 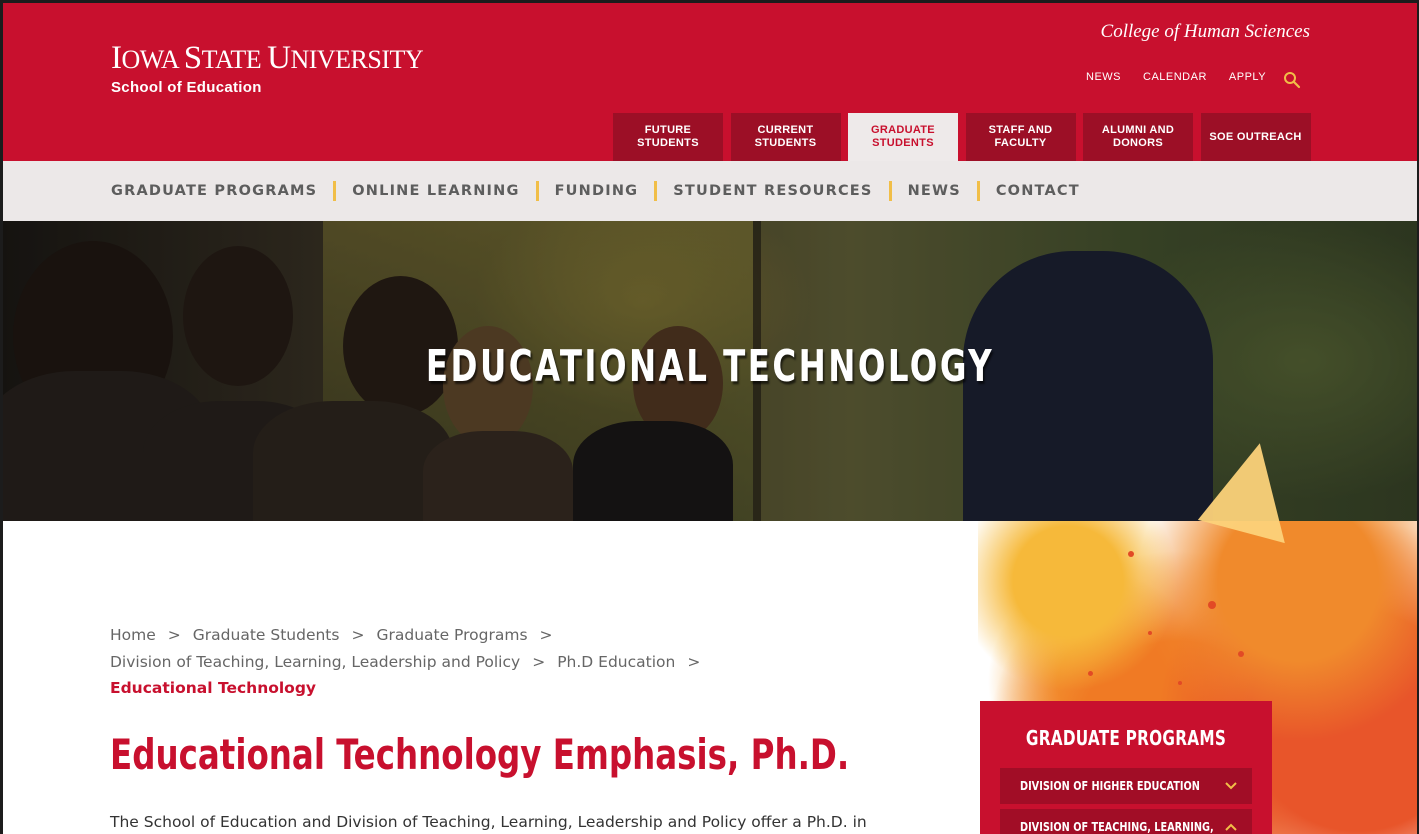 I want to click on hero-title: EDUCATIONAL TECHNOLOGY, so click(x=710, y=366).